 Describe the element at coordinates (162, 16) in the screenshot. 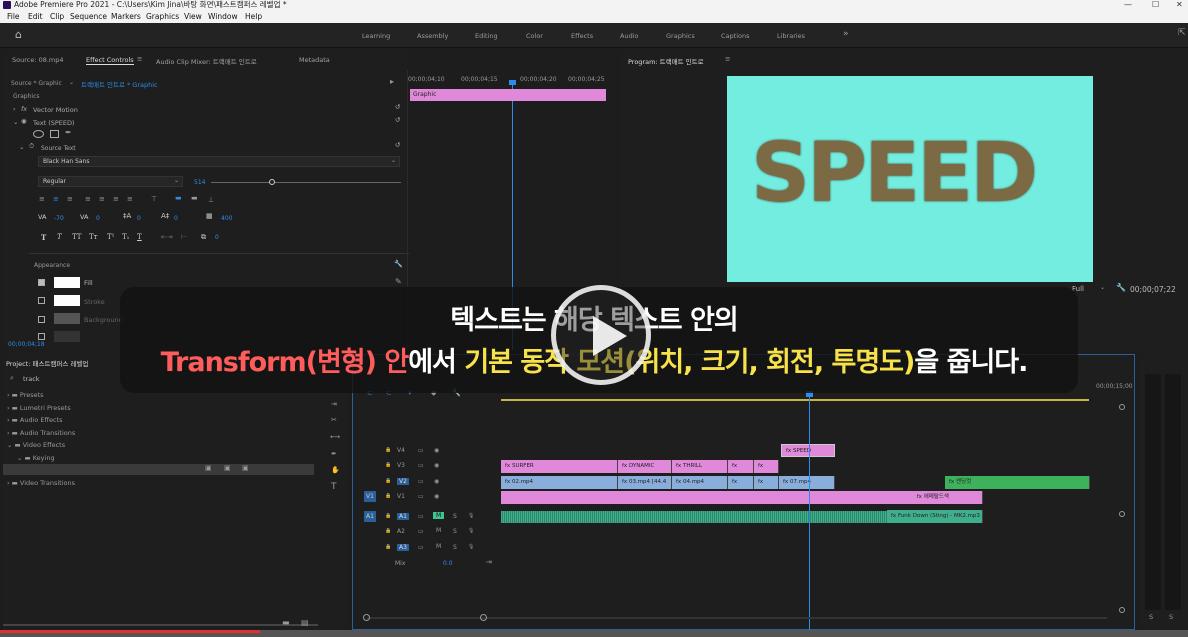

I see `menu-graphics: Graphics` at that location.